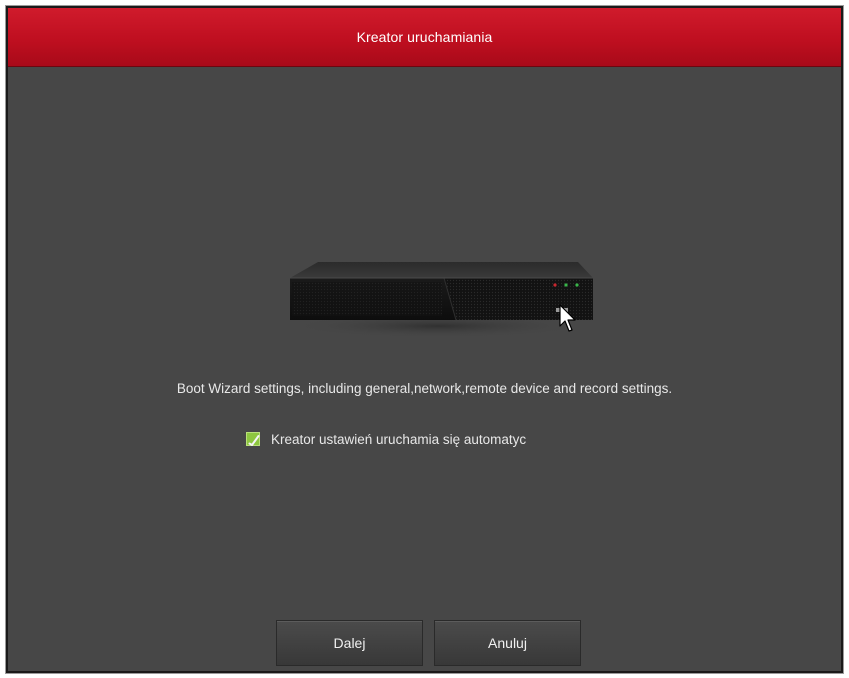 This screenshot has width=849, height=678. I want to click on mouse-cursor-icon, so click(567, 318).